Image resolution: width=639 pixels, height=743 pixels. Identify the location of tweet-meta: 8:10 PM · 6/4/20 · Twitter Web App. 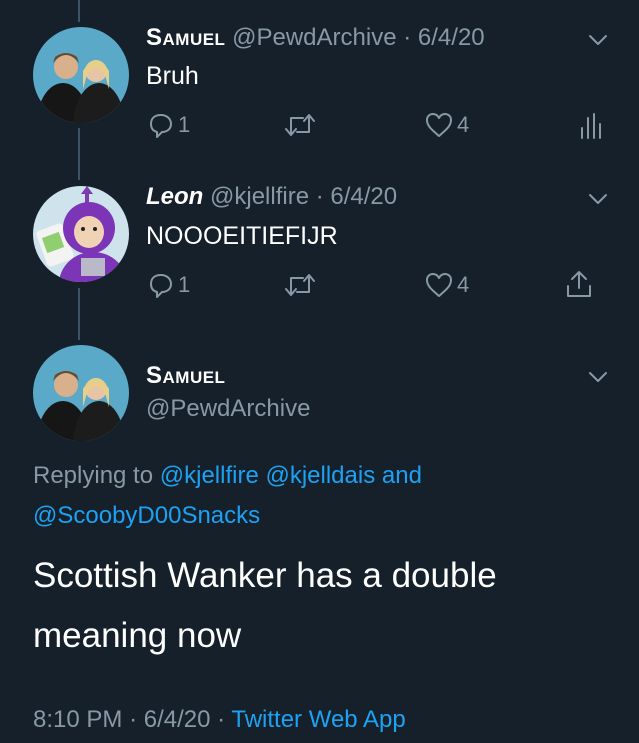
(219, 720).